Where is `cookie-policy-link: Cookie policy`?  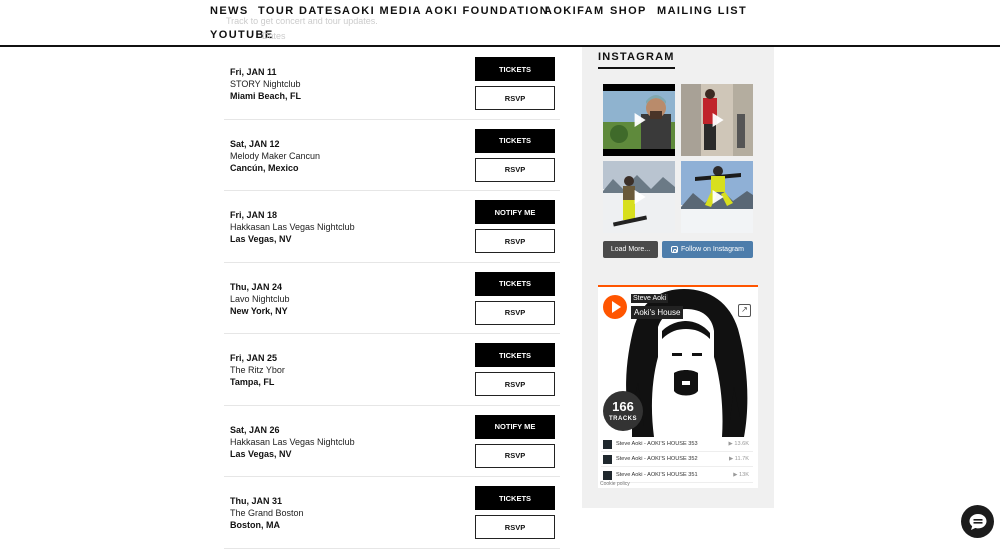 cookie-policy-link: Cookie policy is located at coordinates (615, 484).